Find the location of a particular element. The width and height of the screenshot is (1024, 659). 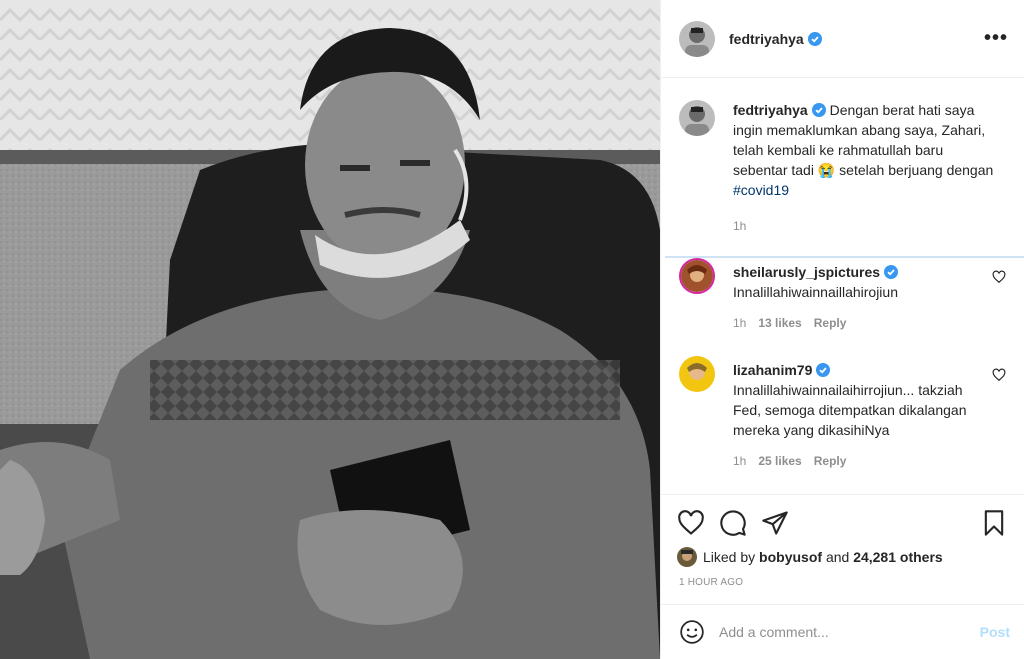

like-heart-icon is located at coordinates (691, 523).